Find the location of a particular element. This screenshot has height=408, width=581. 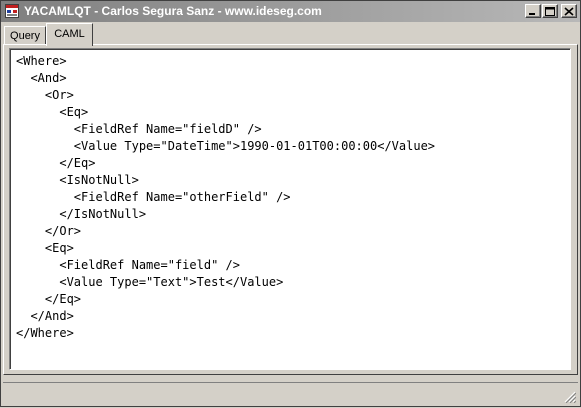

tab-caml: CAML is located at coordinates (69, 34).